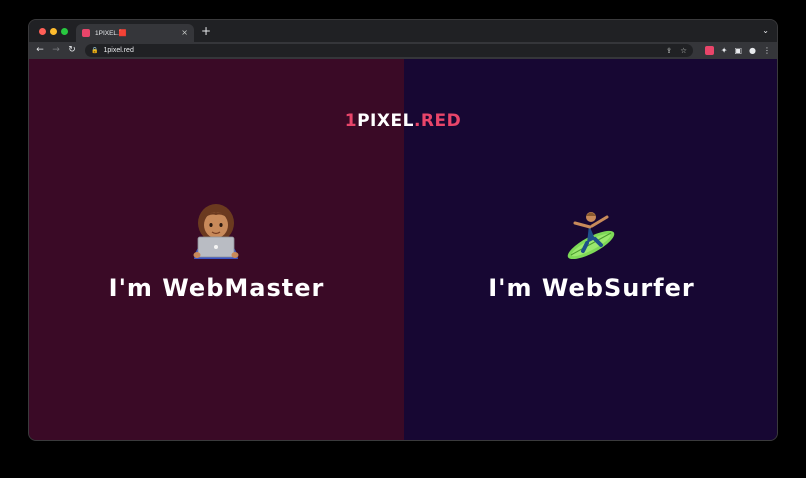 Image resolution: width=806 pixels, height=478 pixels. Describe the element at coordinates (56, 50) in the screenshot. I see `forward-button: →` at that location.